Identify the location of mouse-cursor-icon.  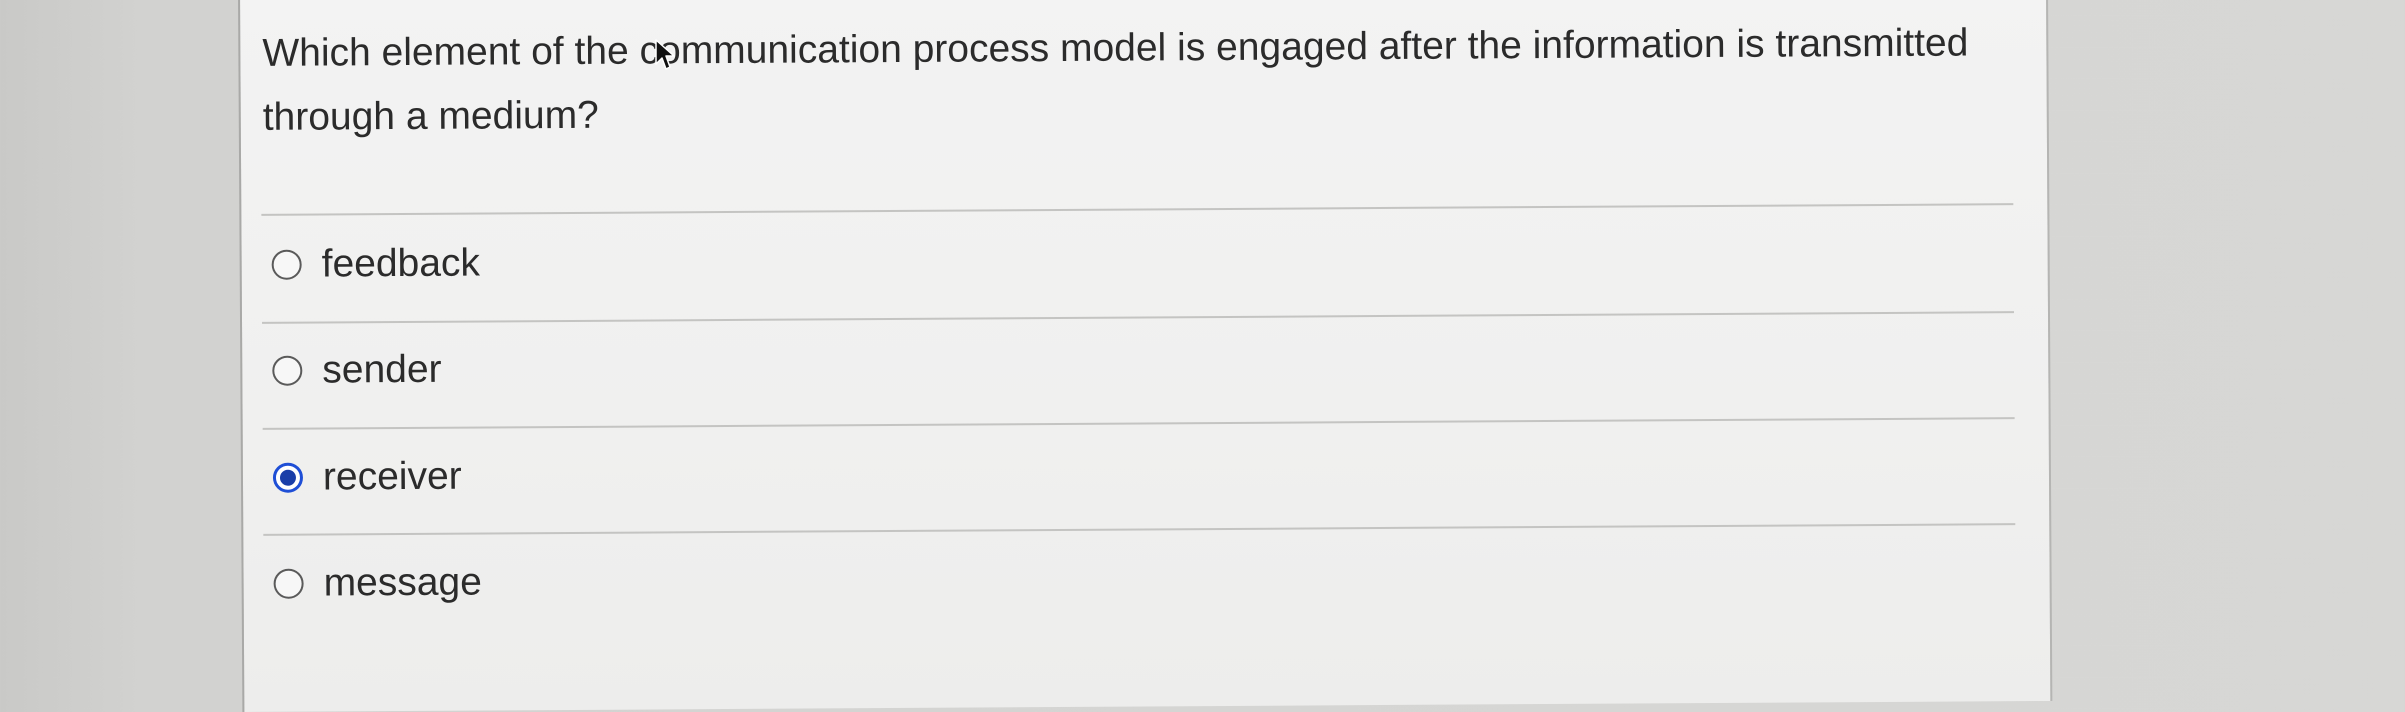
(665, 54).